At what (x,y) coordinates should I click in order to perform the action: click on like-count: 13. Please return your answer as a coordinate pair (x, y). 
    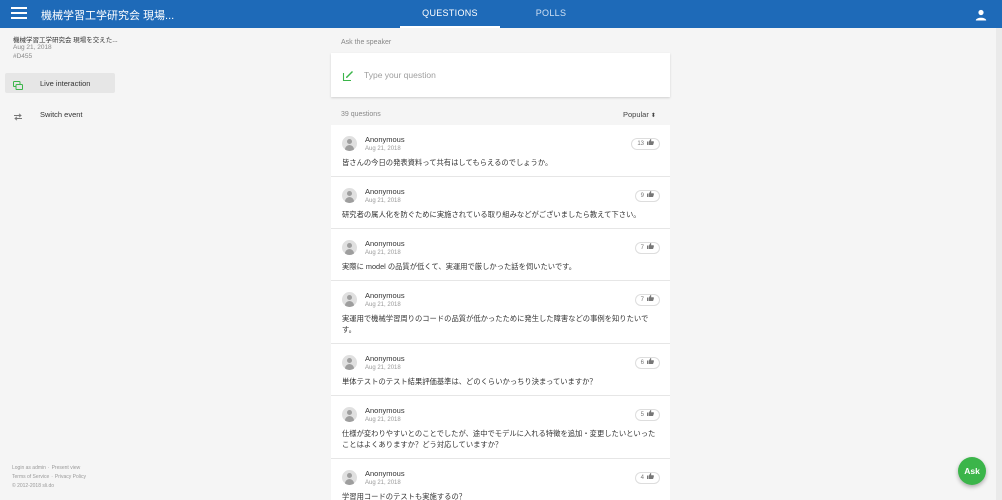
    Looking at the image, I should click on (640, 144).